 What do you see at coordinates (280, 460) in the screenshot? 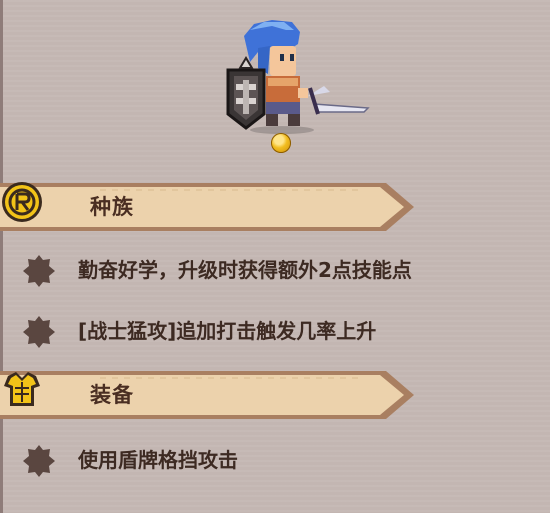
I see `equipment-trait-row: 使用盾牌格挡攻击` at bounding box center [280, 460].